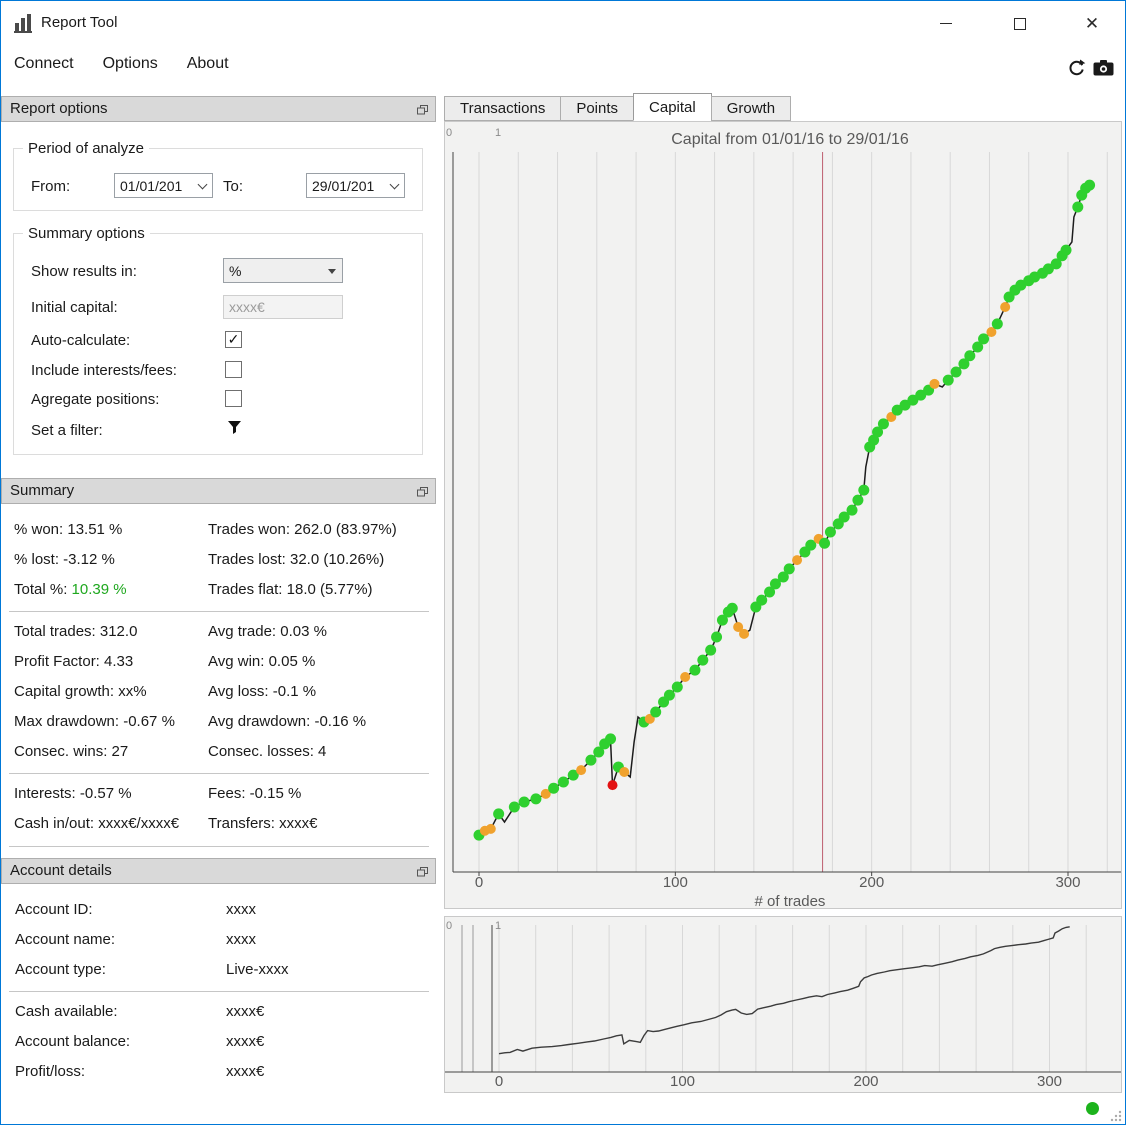 The image size is (1126, 1125). What do you see at coordinates (165, 661) in the screenshot?
I see `summary-row: Profit Factor: 4.33 Avg win: 0.05 %` at bounding box center [165, 661].